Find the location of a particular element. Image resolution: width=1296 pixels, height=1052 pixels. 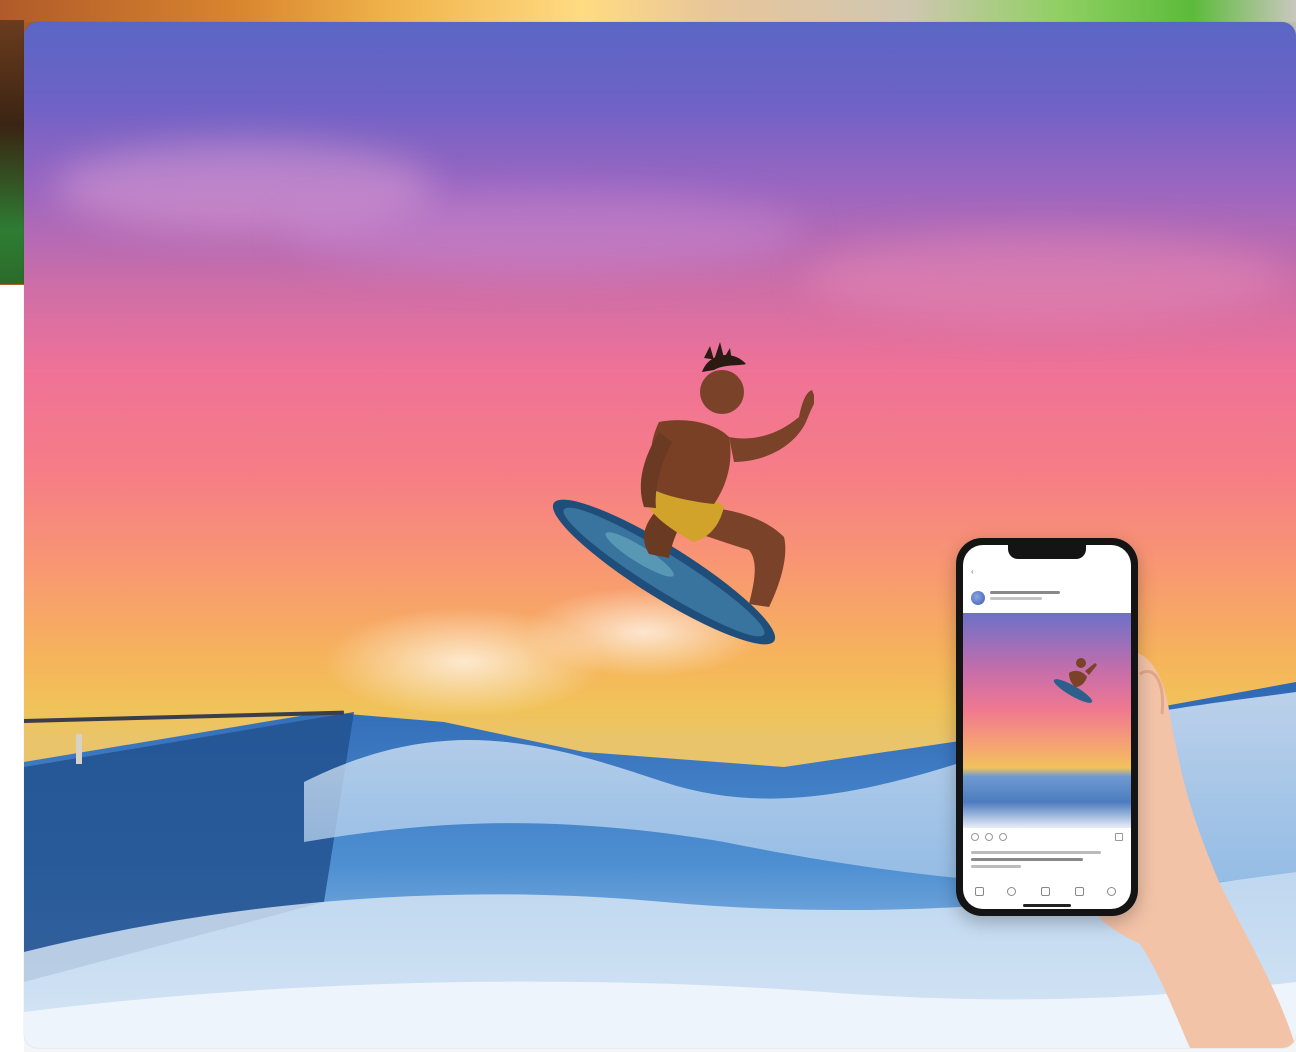

home-indicator is located at coordinates (1047, 905).